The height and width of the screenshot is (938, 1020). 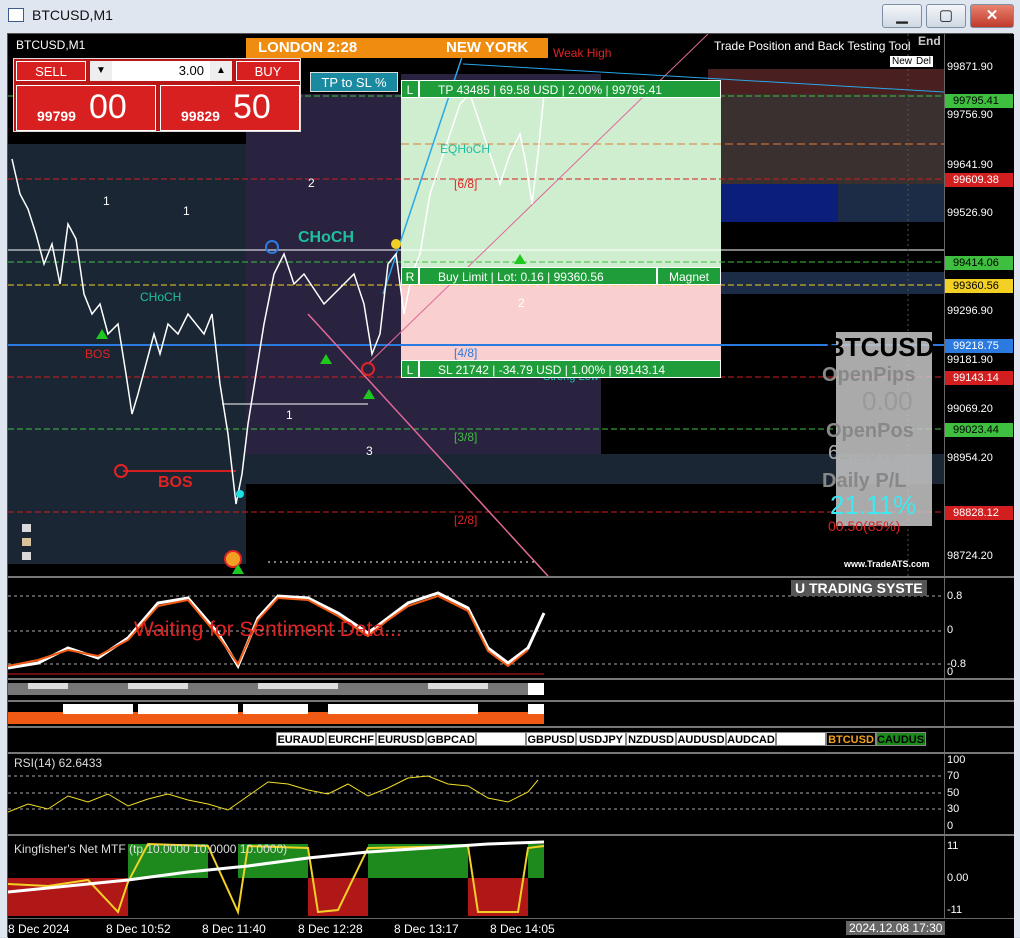 I want to click on price-tag-tp: 99795.41, so click(x=979, y=101).